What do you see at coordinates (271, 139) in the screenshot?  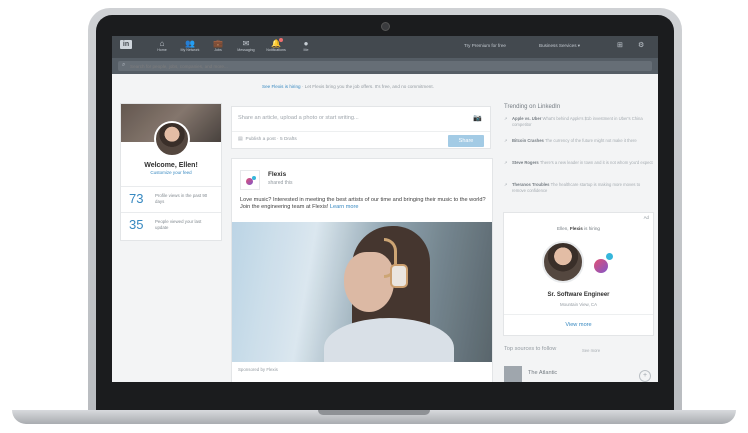 I see `publish-label: Publish a post · 5 Drafts` at bounding box center [271, 139].